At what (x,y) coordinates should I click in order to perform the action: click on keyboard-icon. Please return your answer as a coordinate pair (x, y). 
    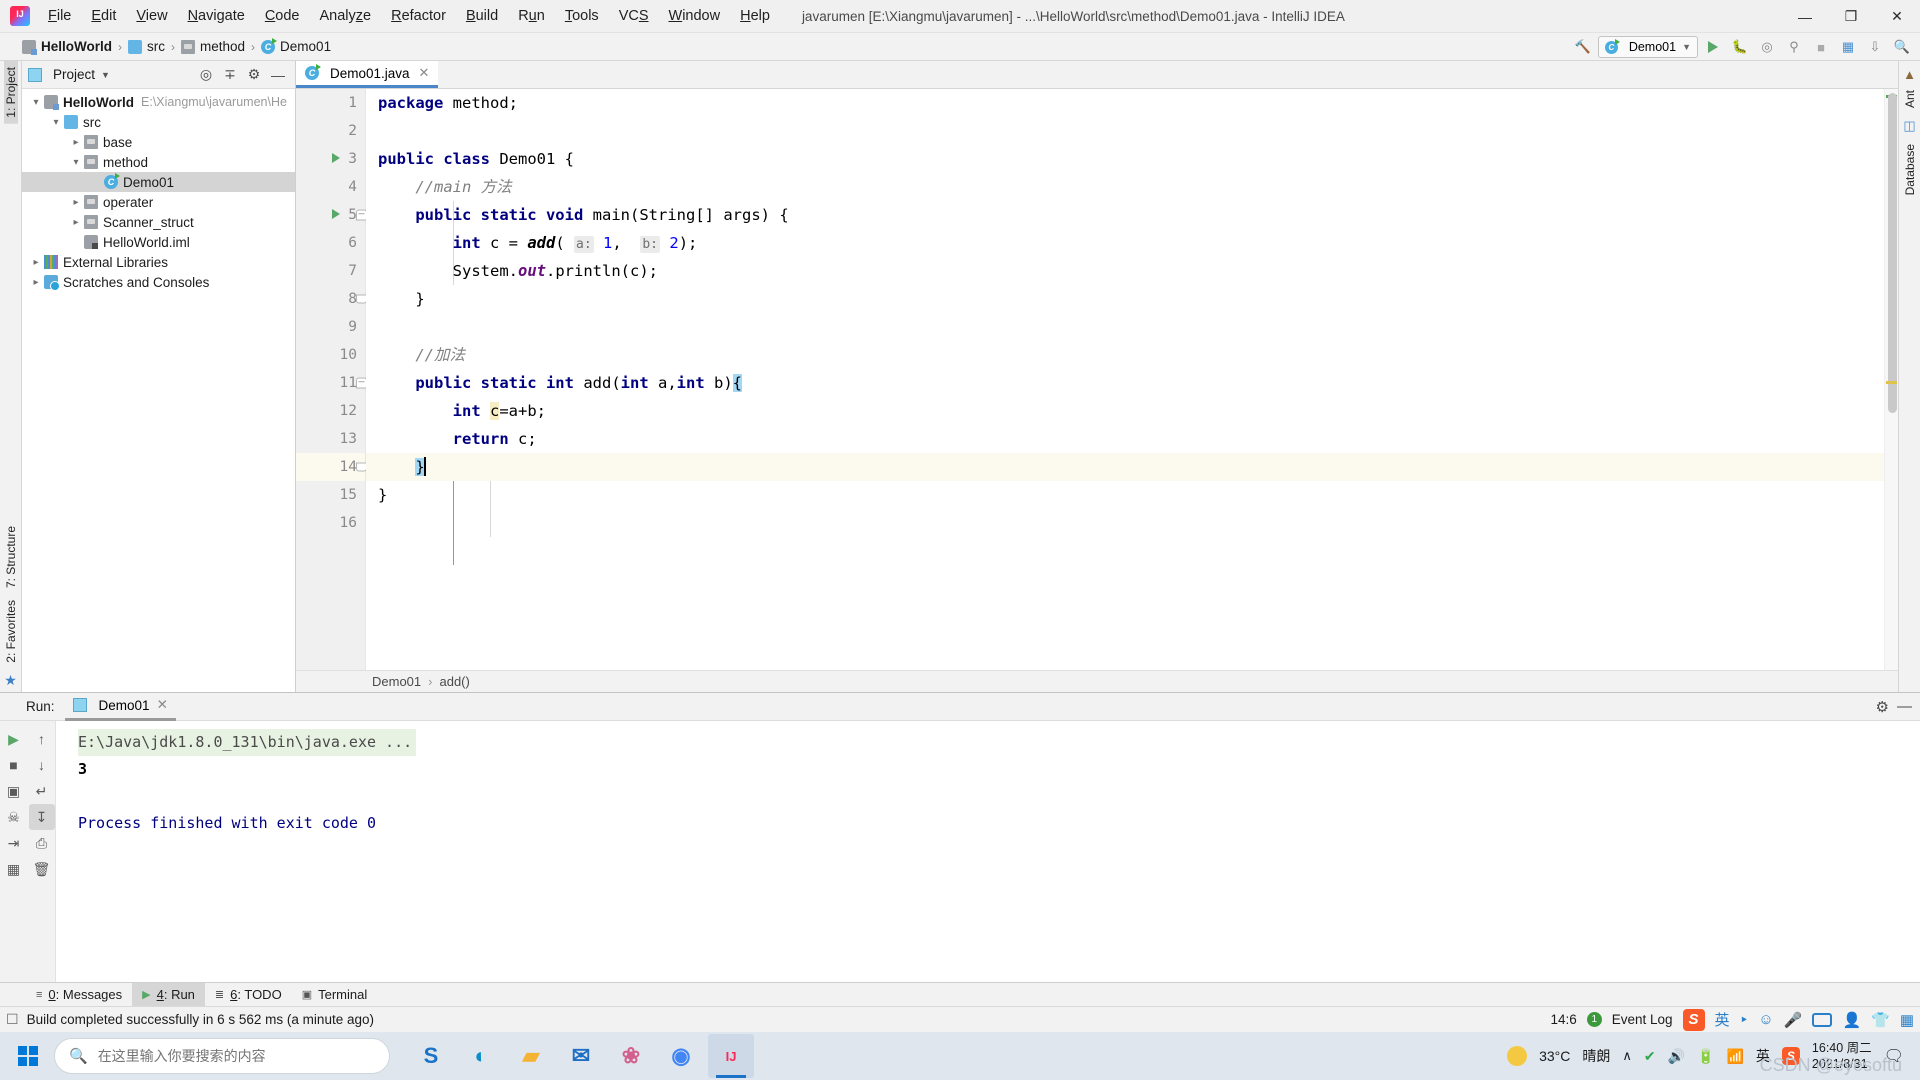
    Looking at the image, I should click on (1822, 1019).